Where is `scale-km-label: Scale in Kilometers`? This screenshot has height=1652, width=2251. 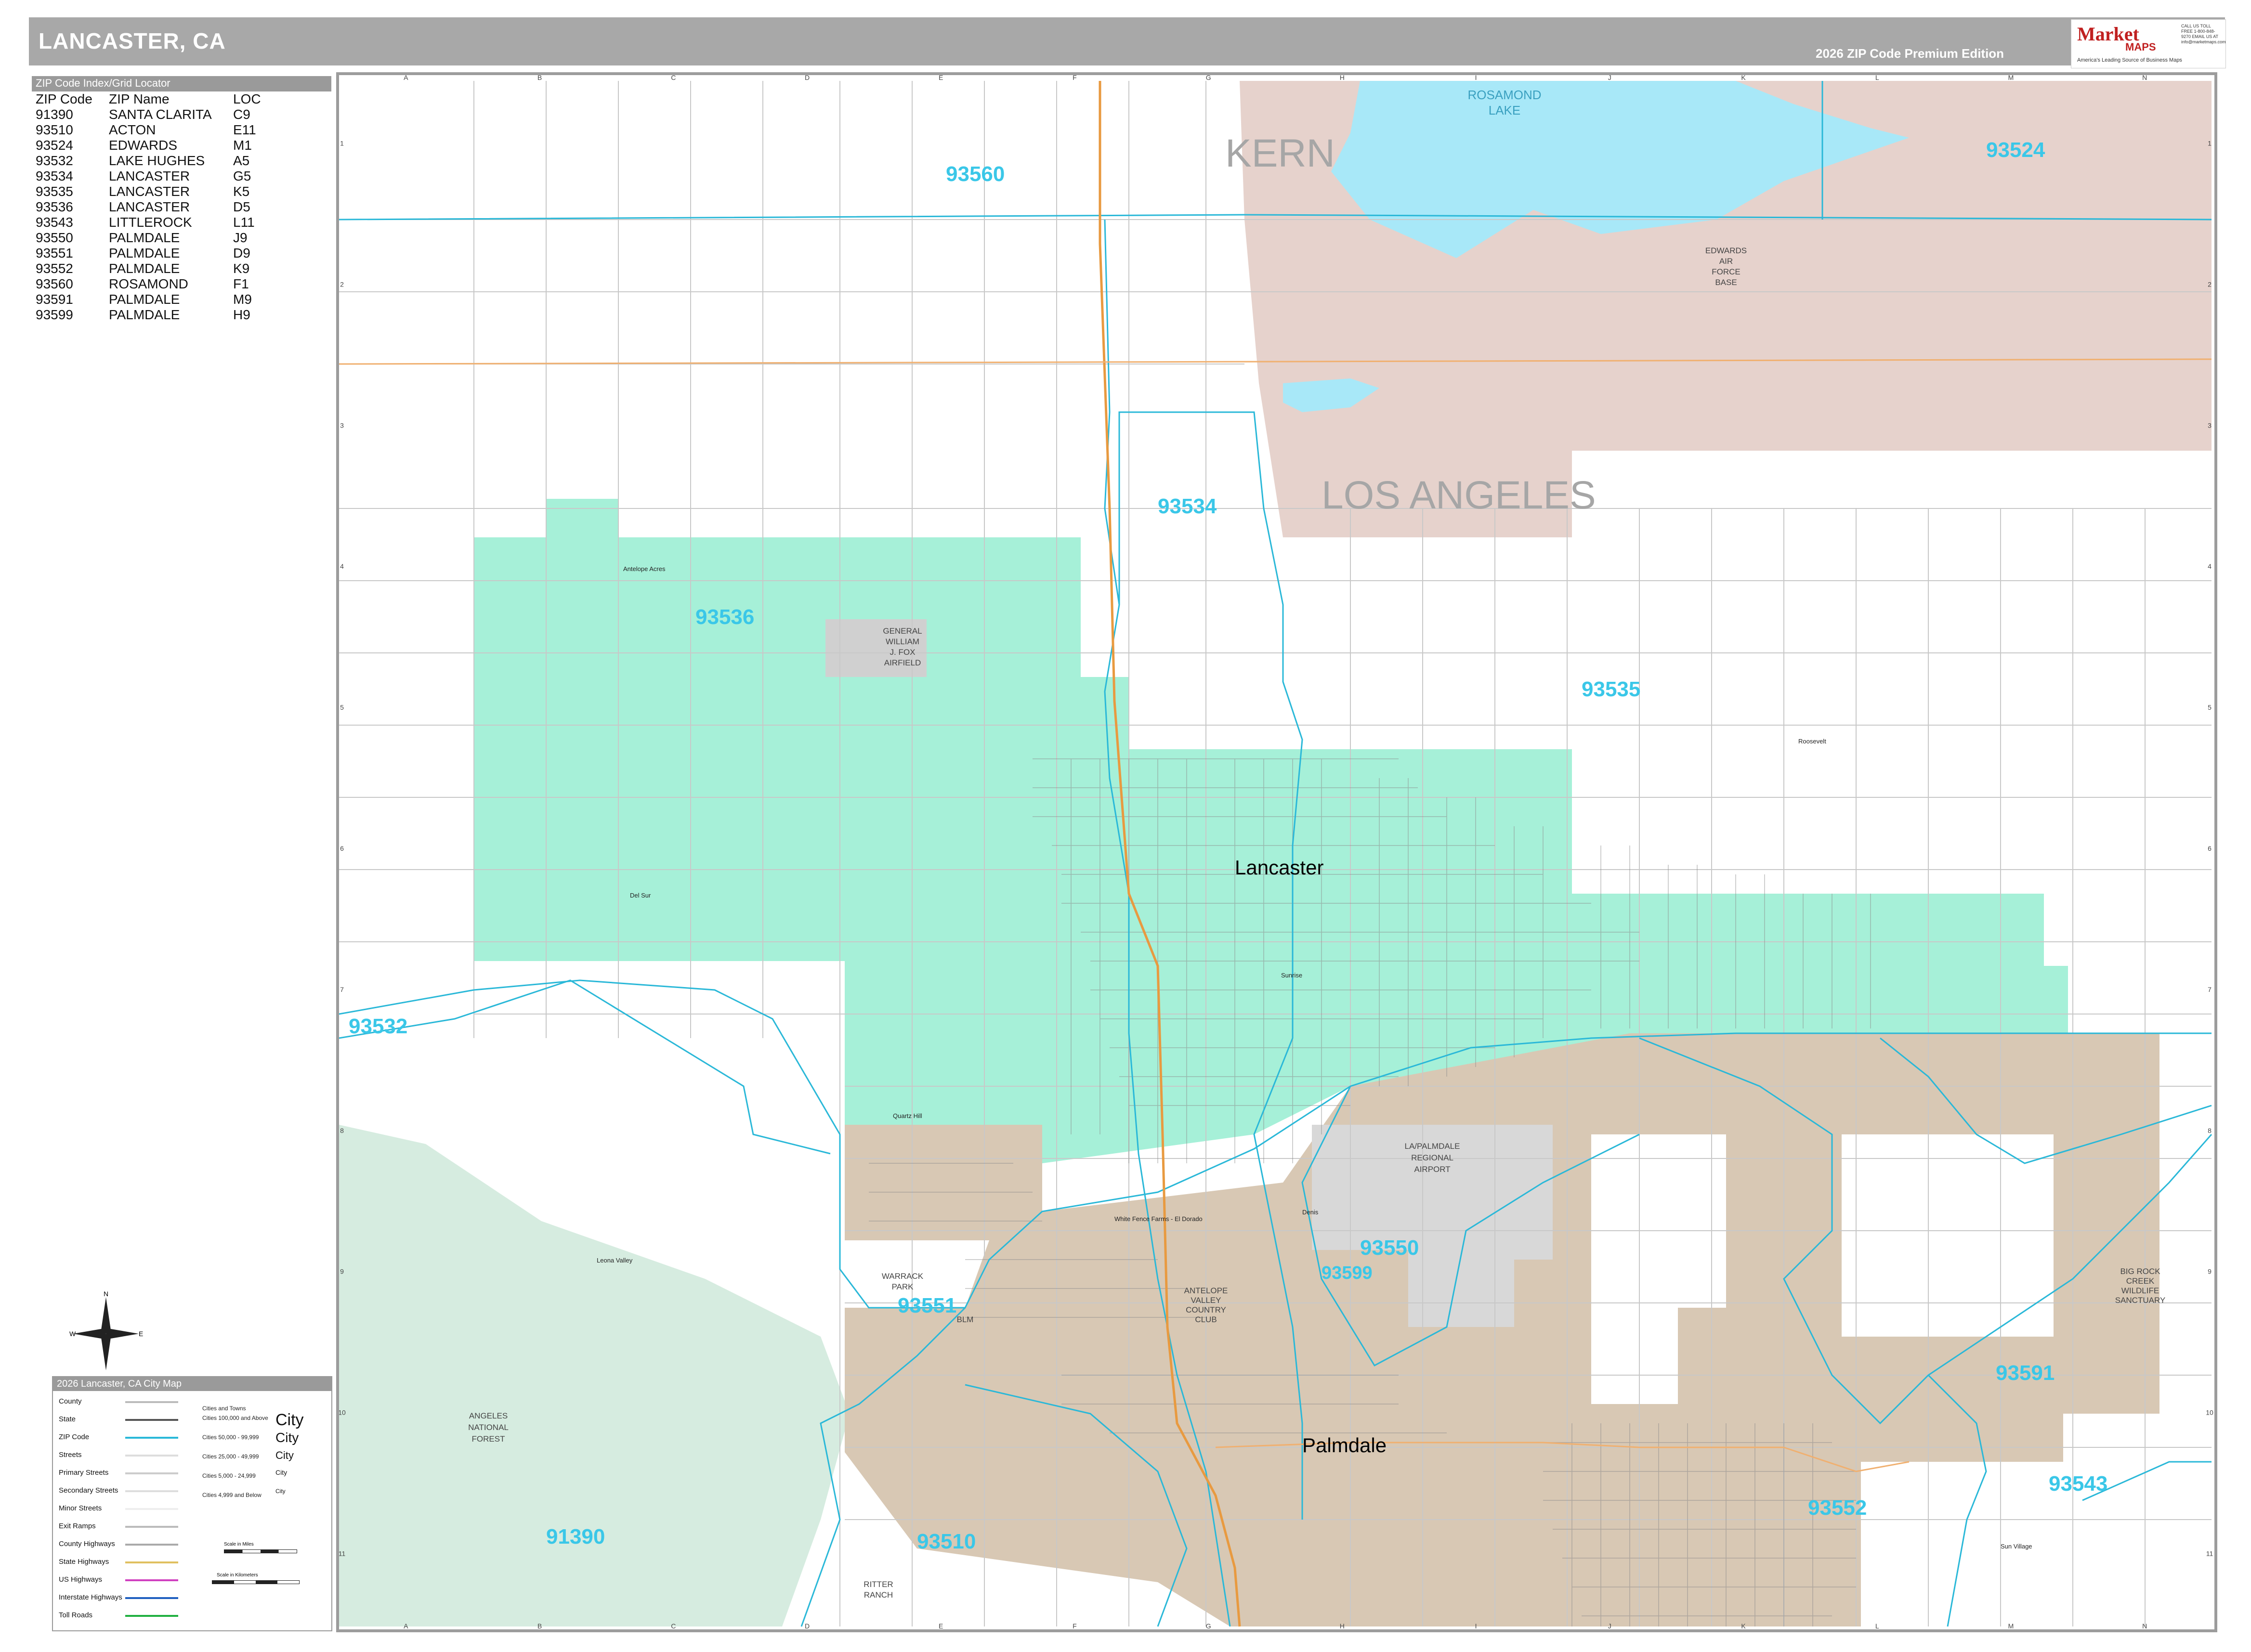
scale-km-label: Scale in Kilometers is located at coordinates (237, 1576).